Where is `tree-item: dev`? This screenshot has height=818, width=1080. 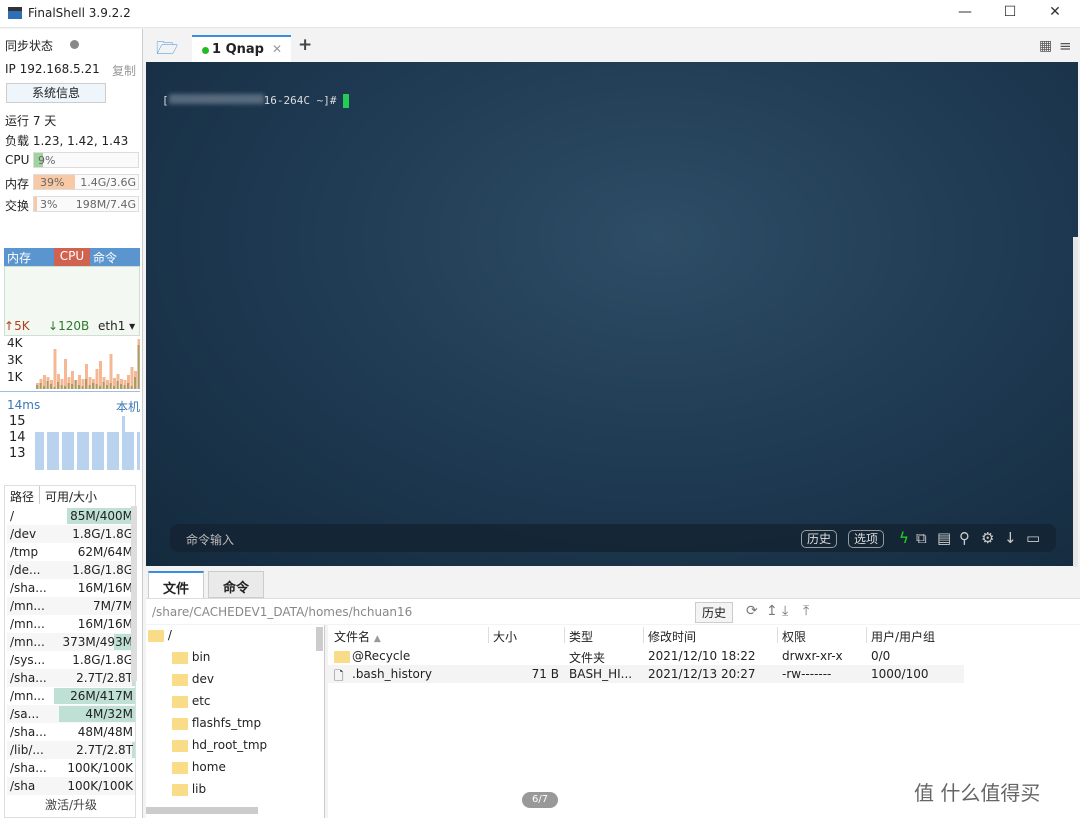
tree-item: dev is located at coordinates (193, 679).